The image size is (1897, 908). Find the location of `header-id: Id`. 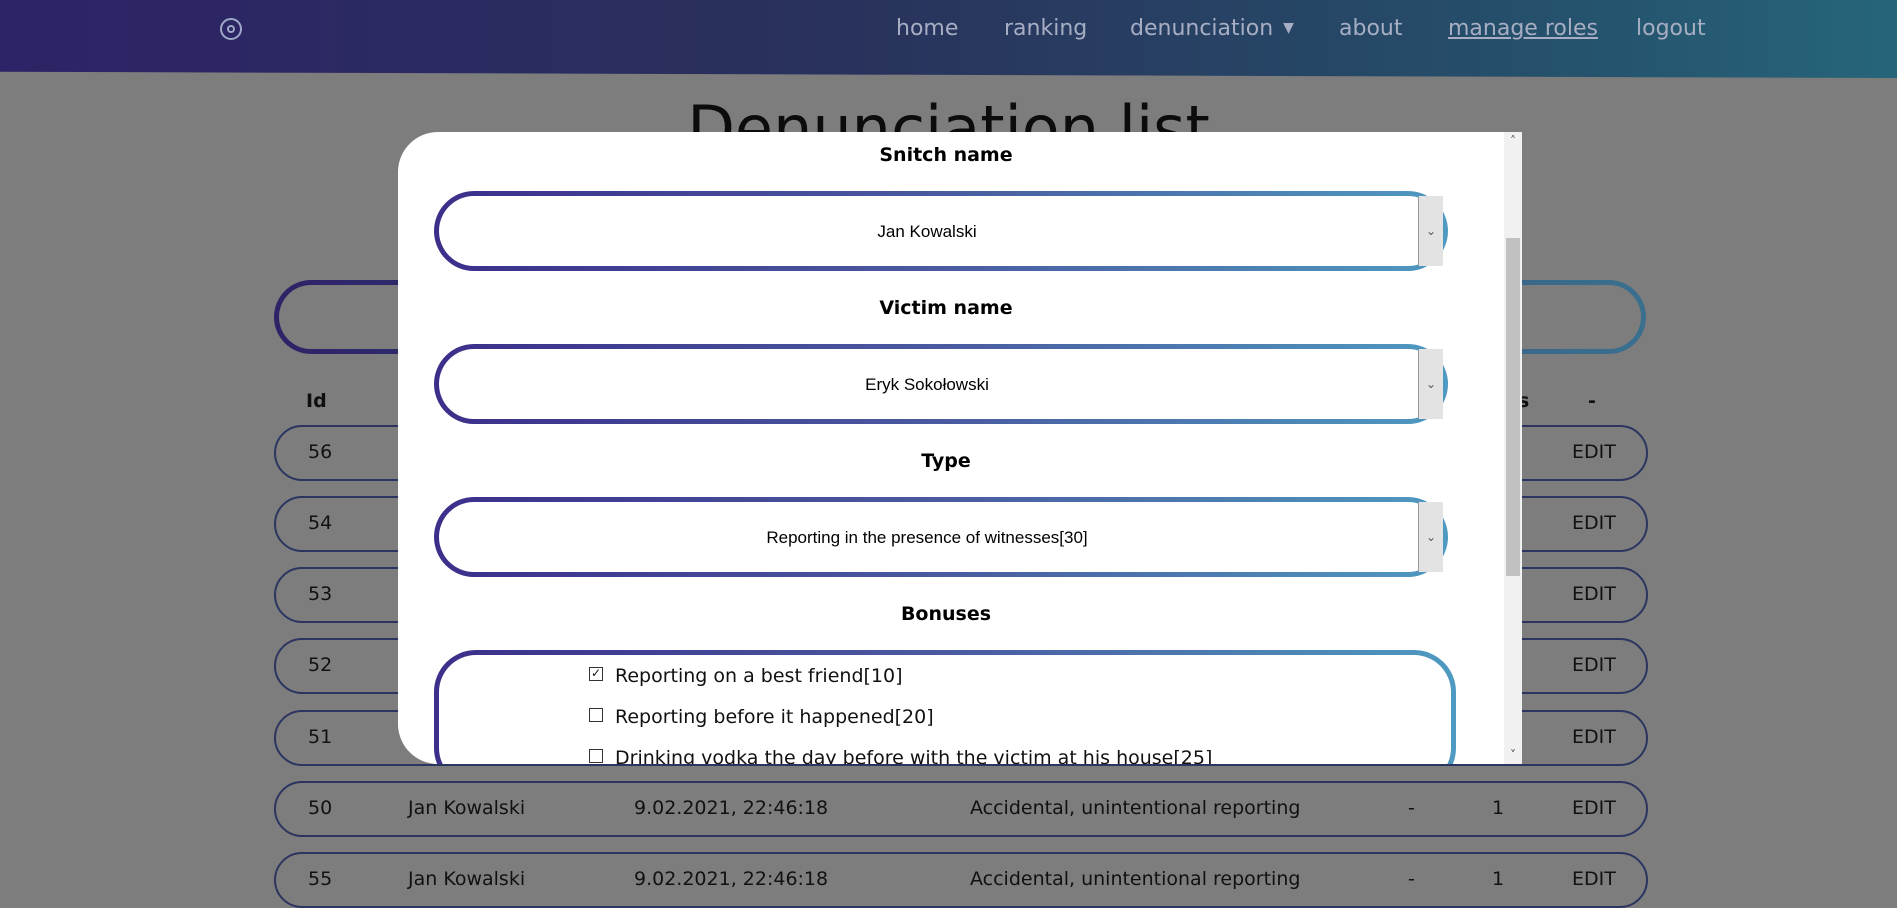

header-id: Id is located at coordinates (316, 401).